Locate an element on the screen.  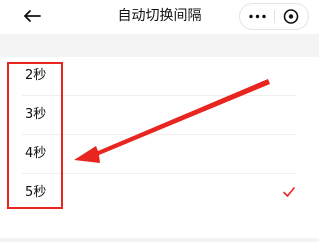
option-label: 4秒 is located at coordinates (36, 153).